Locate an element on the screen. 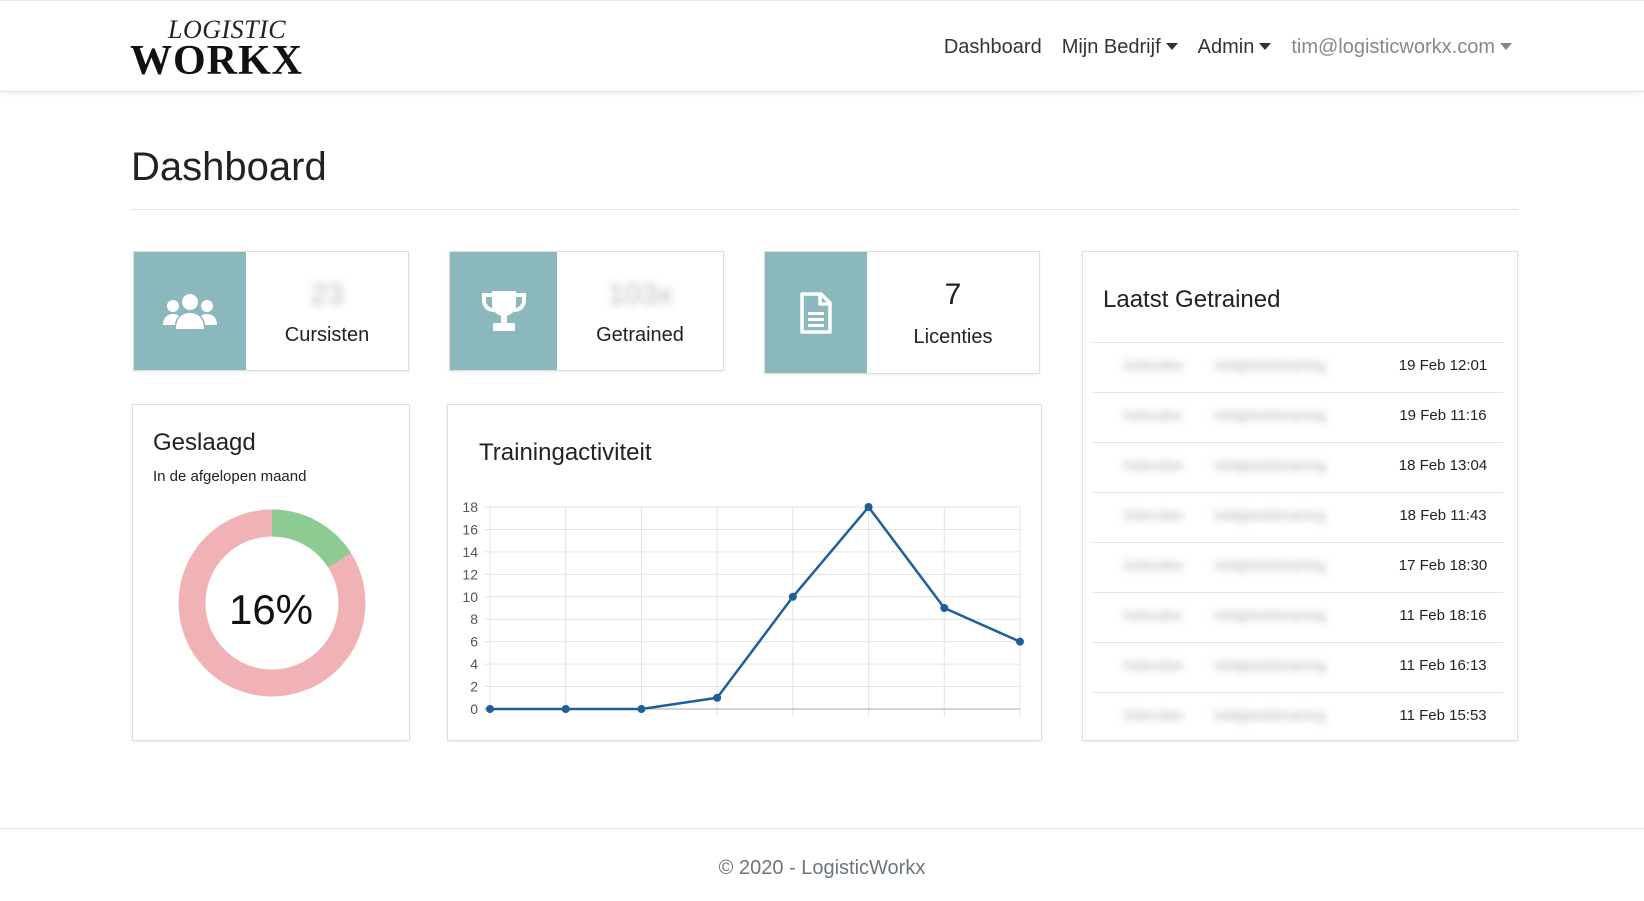 The height and width of the screenshot is (901, 1644). y-tick-label: 14 is located at coordinates (470, 552).